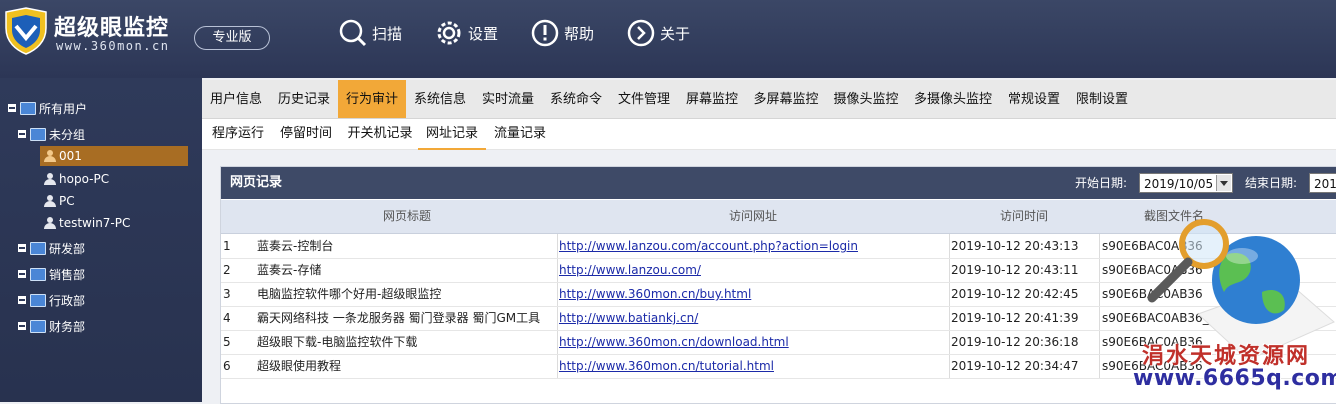 The height and width of the screenshot is (404, 1336). Describe the element at coordinates (1179, 184) in the screenshot. I see `start-date-value: 2019/10/05` at that location.